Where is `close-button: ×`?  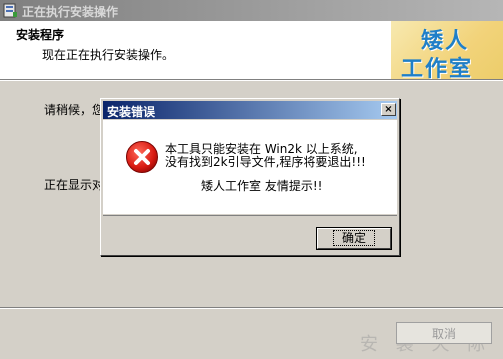 close-button: × is located at coordinates (388, 109).